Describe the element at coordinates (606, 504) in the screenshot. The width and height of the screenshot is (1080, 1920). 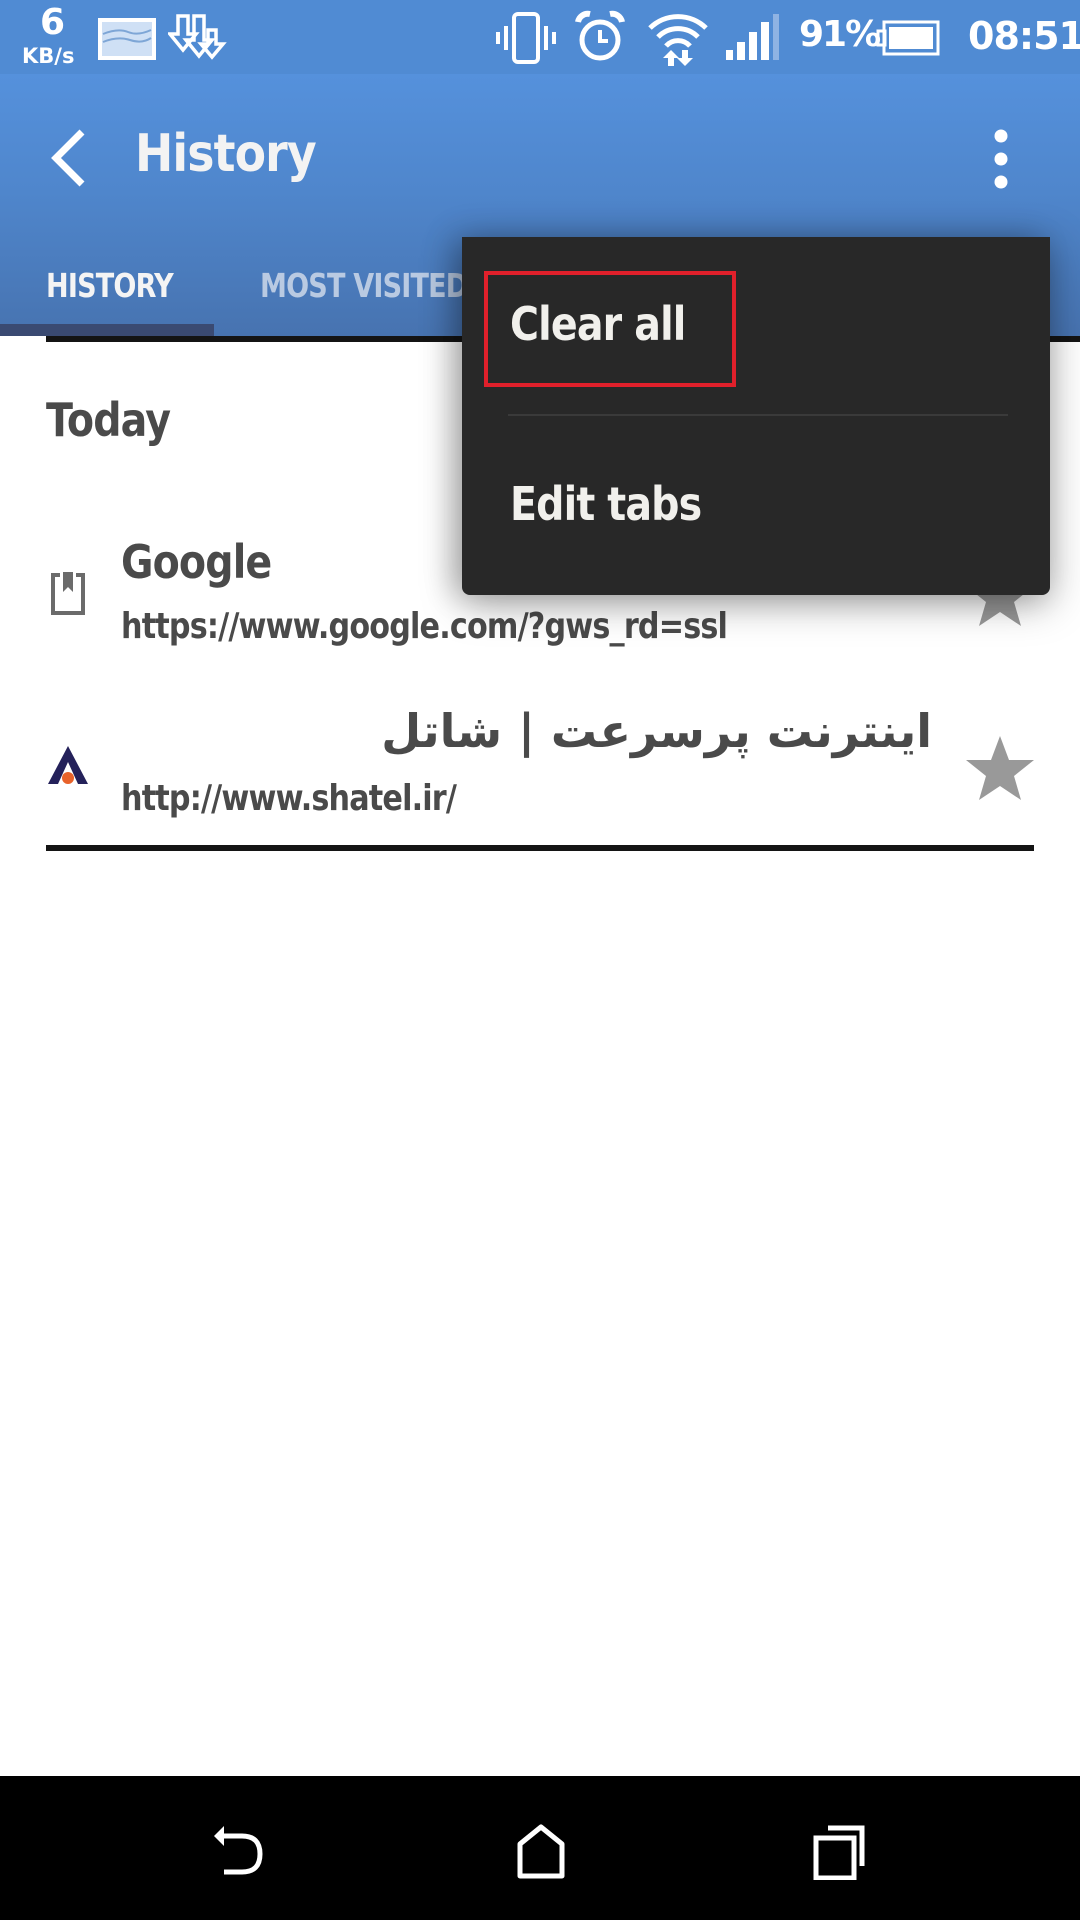
I see `menu-item-edit-tabs: Edit tabs` at that location.